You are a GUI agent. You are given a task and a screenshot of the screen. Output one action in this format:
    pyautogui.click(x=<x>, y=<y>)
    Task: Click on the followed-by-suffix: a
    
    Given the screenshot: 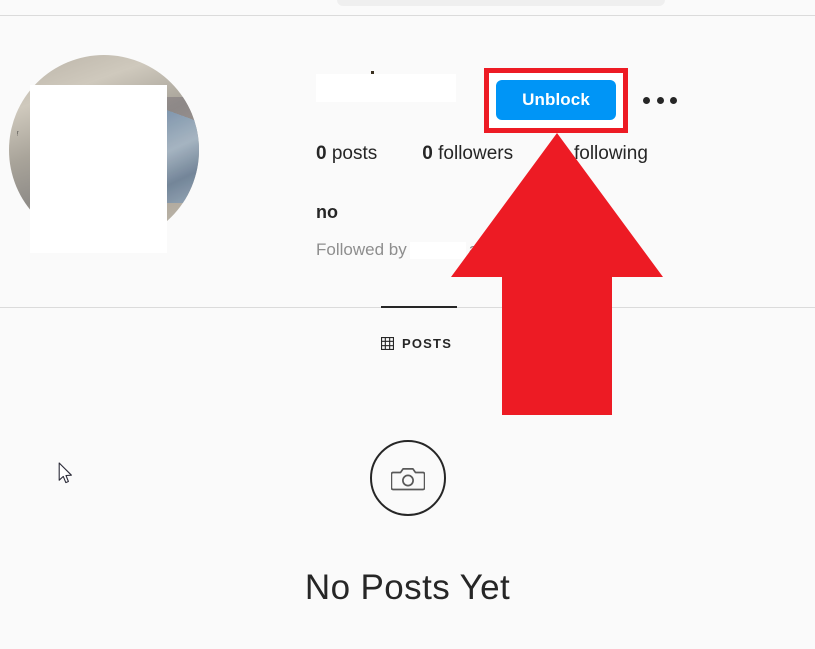 What is the action you would take?
    pyautogui.click(x=473, y=249)
    